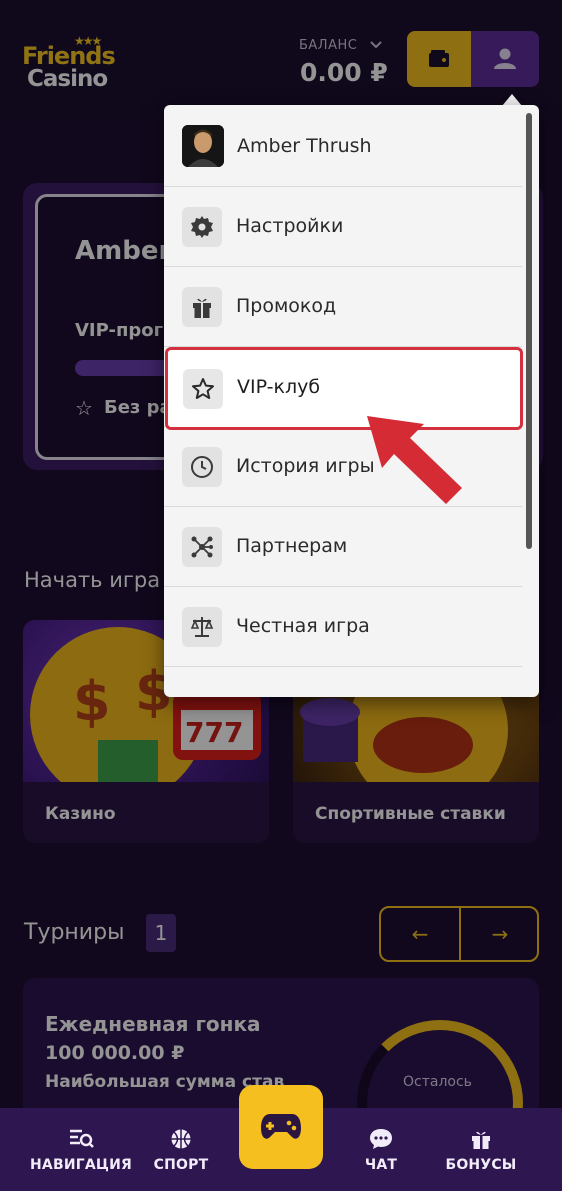  I want to click on games-center-button, so click(281, 1127).